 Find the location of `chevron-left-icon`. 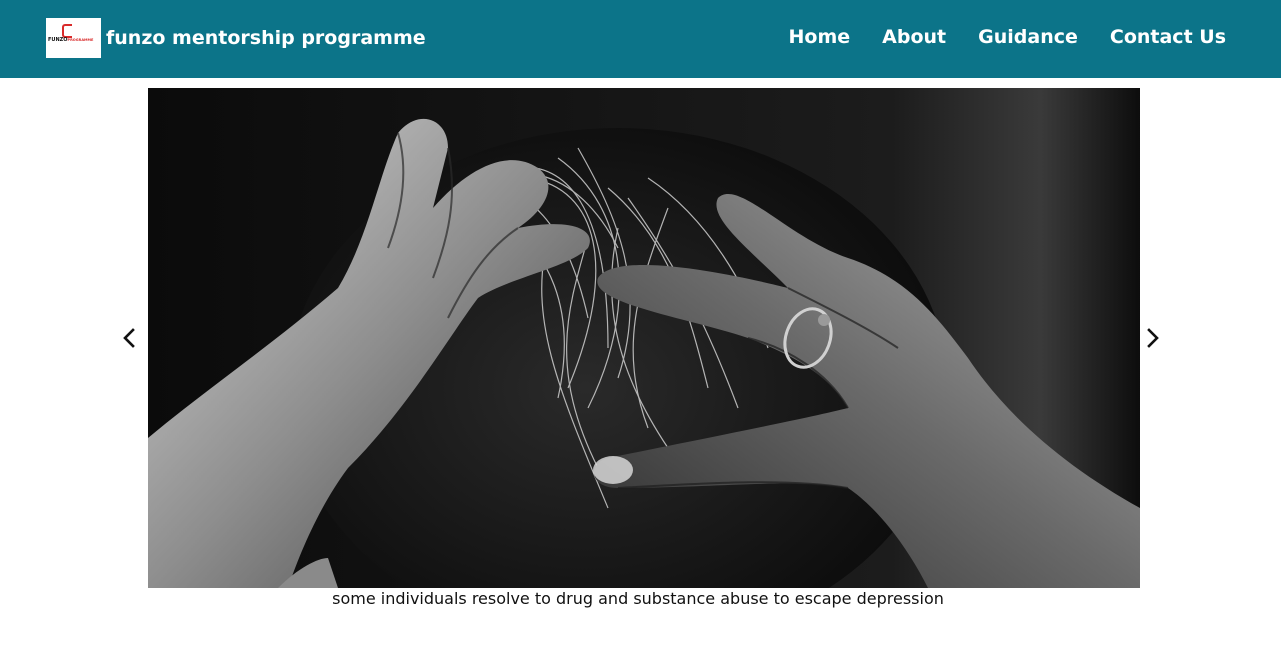

chevron-left-icon is located at coordinates (129, 338).